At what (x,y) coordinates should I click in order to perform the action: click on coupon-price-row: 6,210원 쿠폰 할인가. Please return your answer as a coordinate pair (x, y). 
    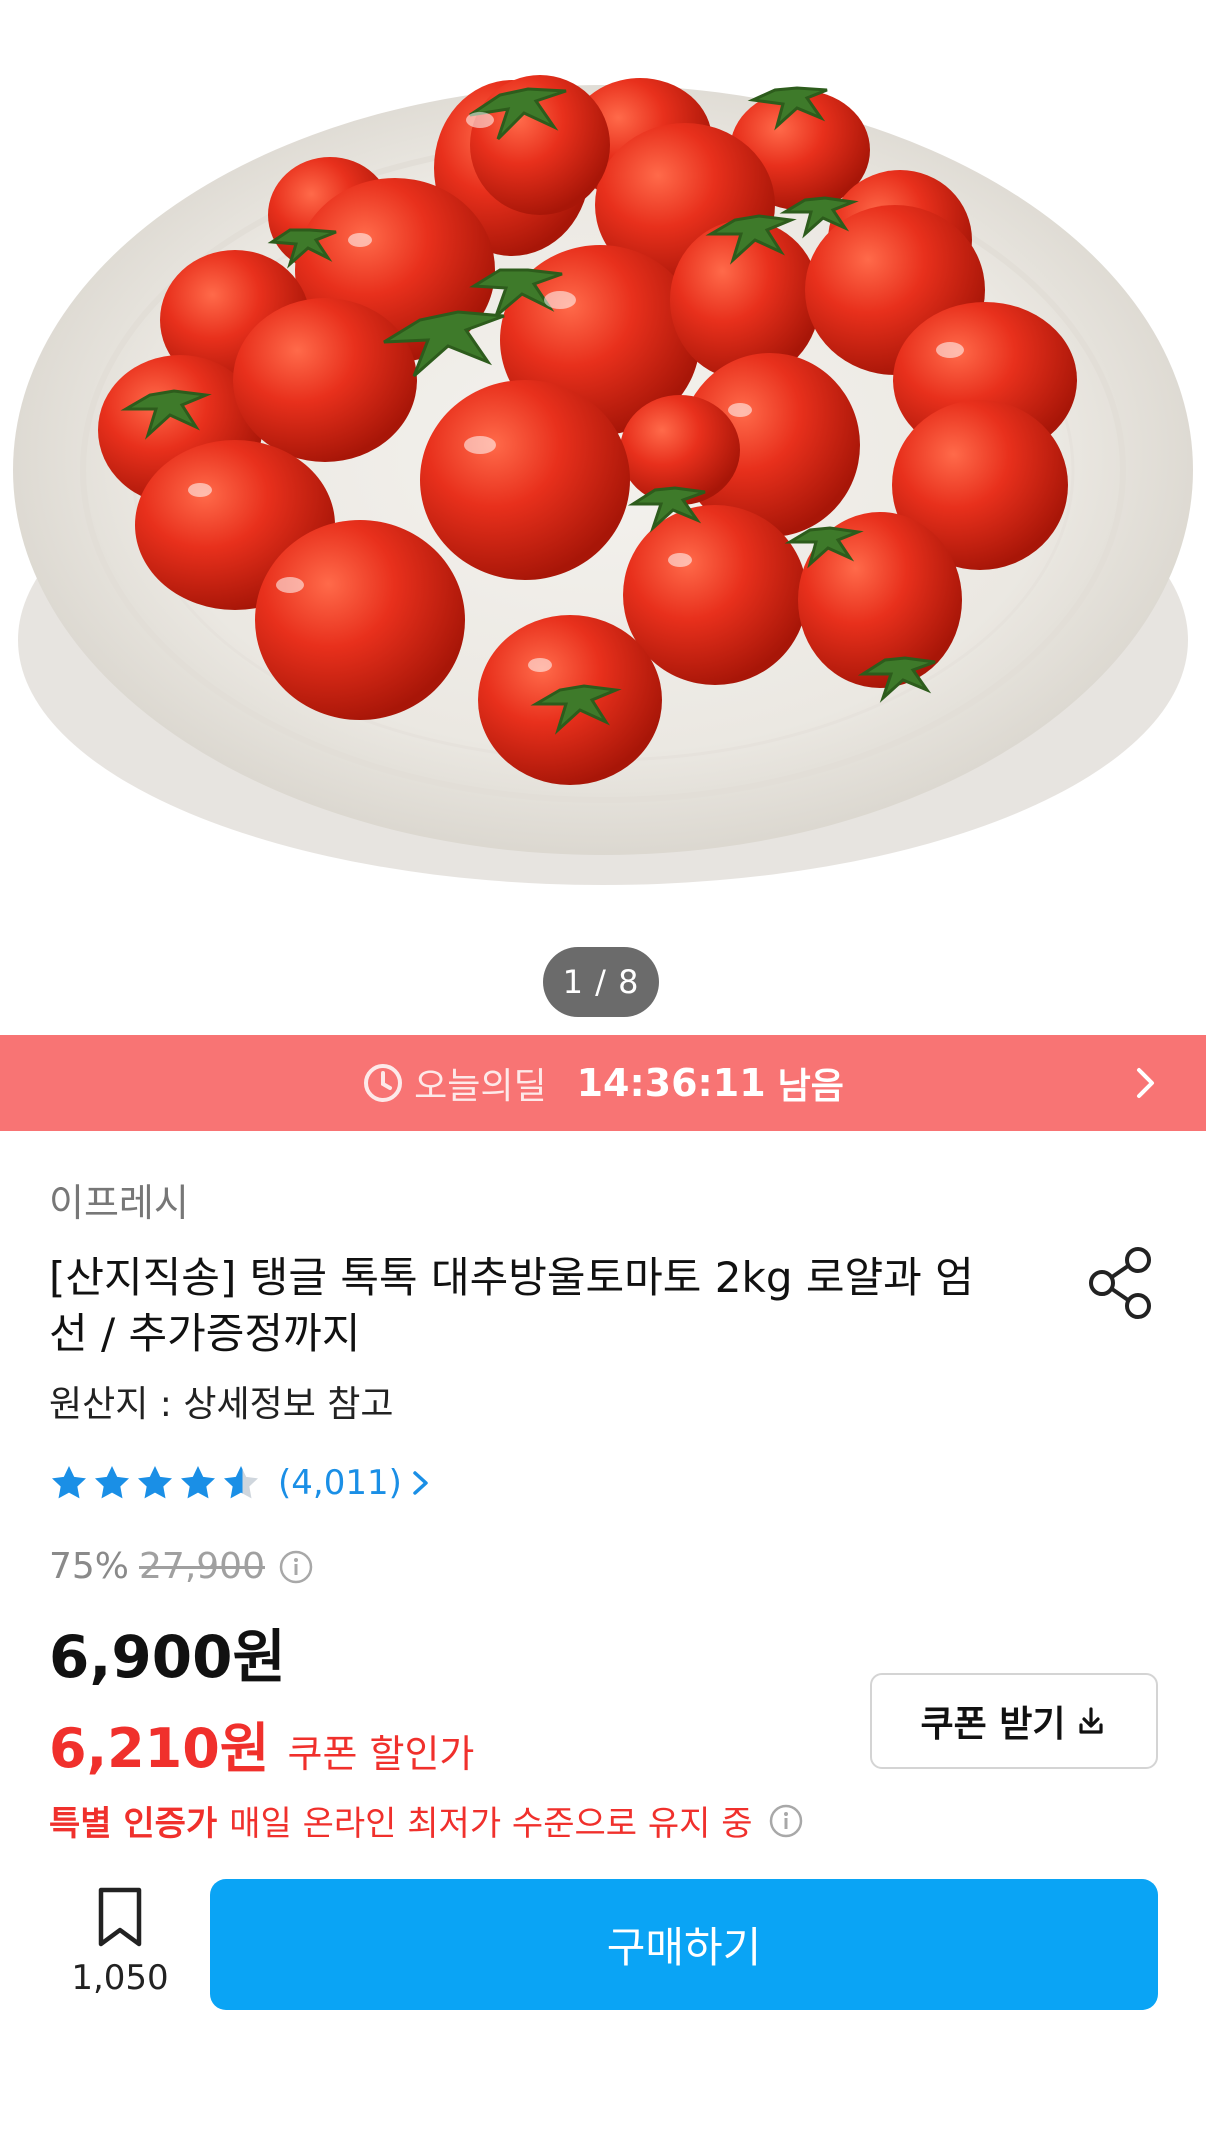
    Looking at the image, I should click on (261, 1743).